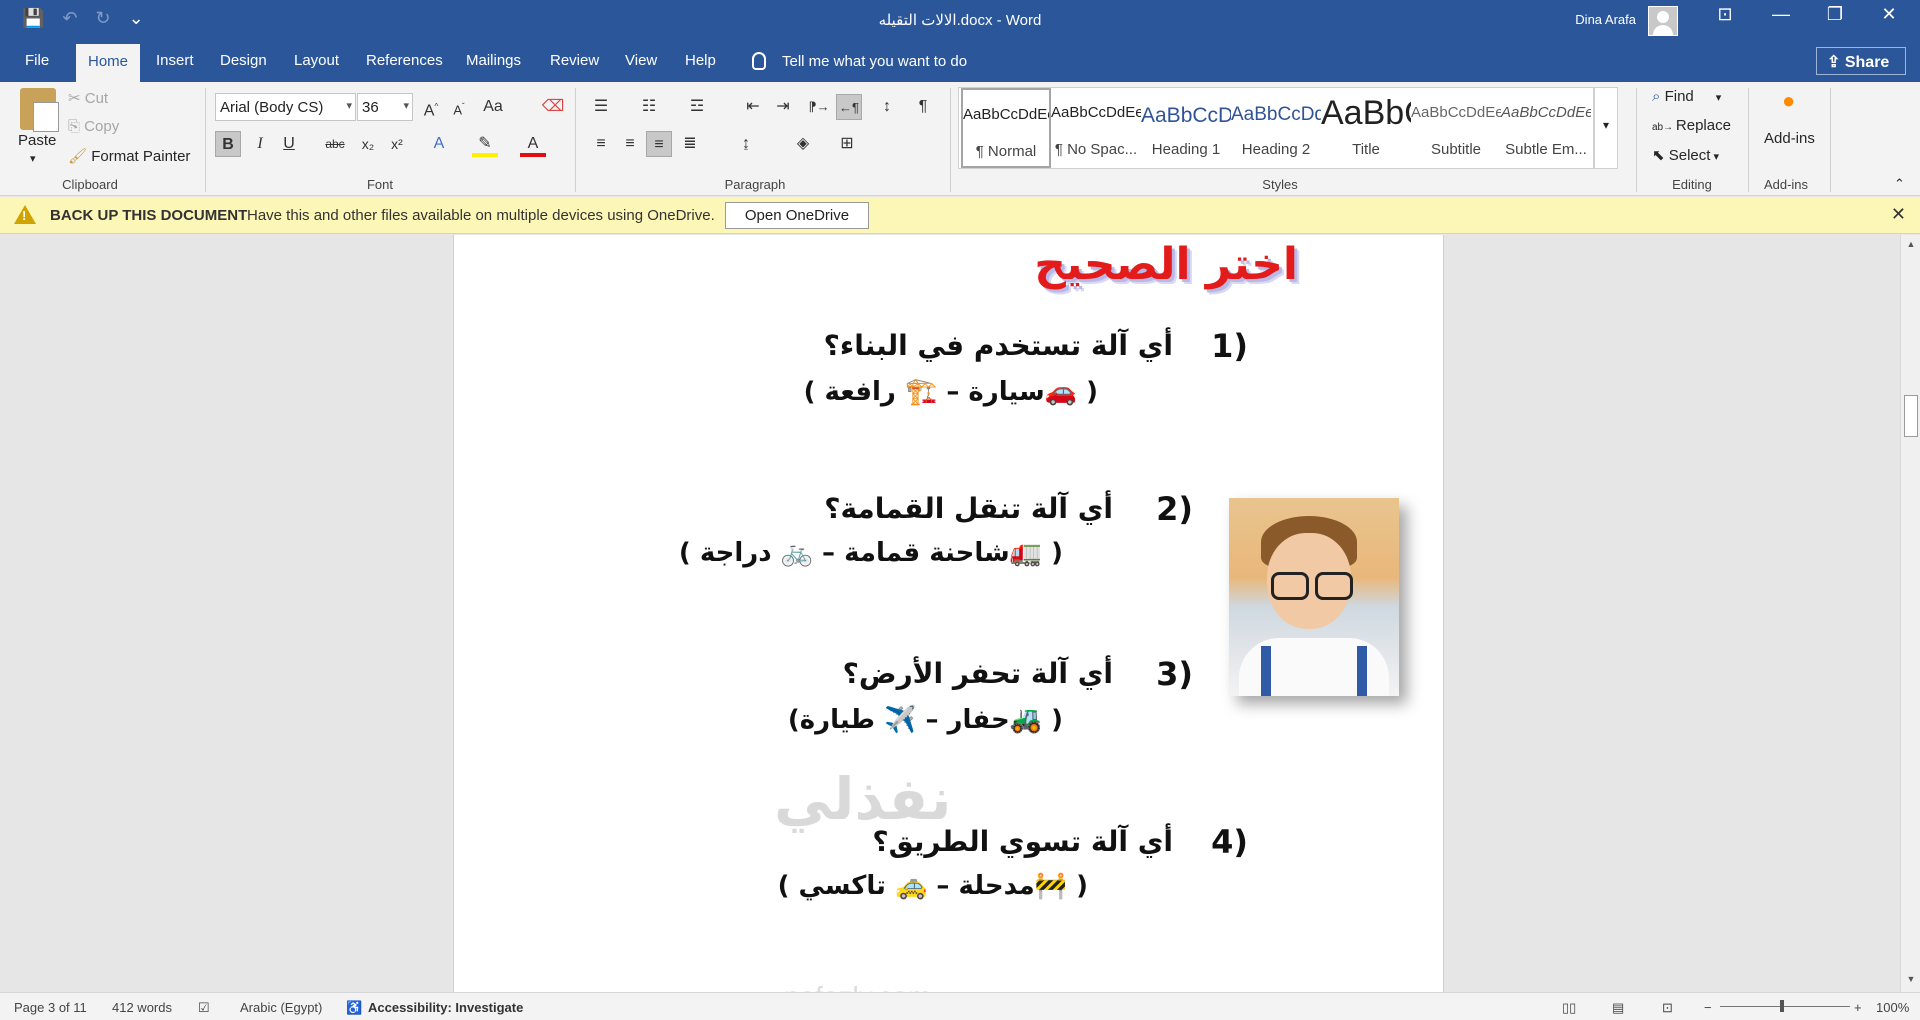 The width and height of the screenshot is (1920, 1020). What do you see at coordinates (1456, 128) in the screenshot?
I see `style-subtitle: AaBbCcDdEe Subtitle` at bounding box center [1456, 128].